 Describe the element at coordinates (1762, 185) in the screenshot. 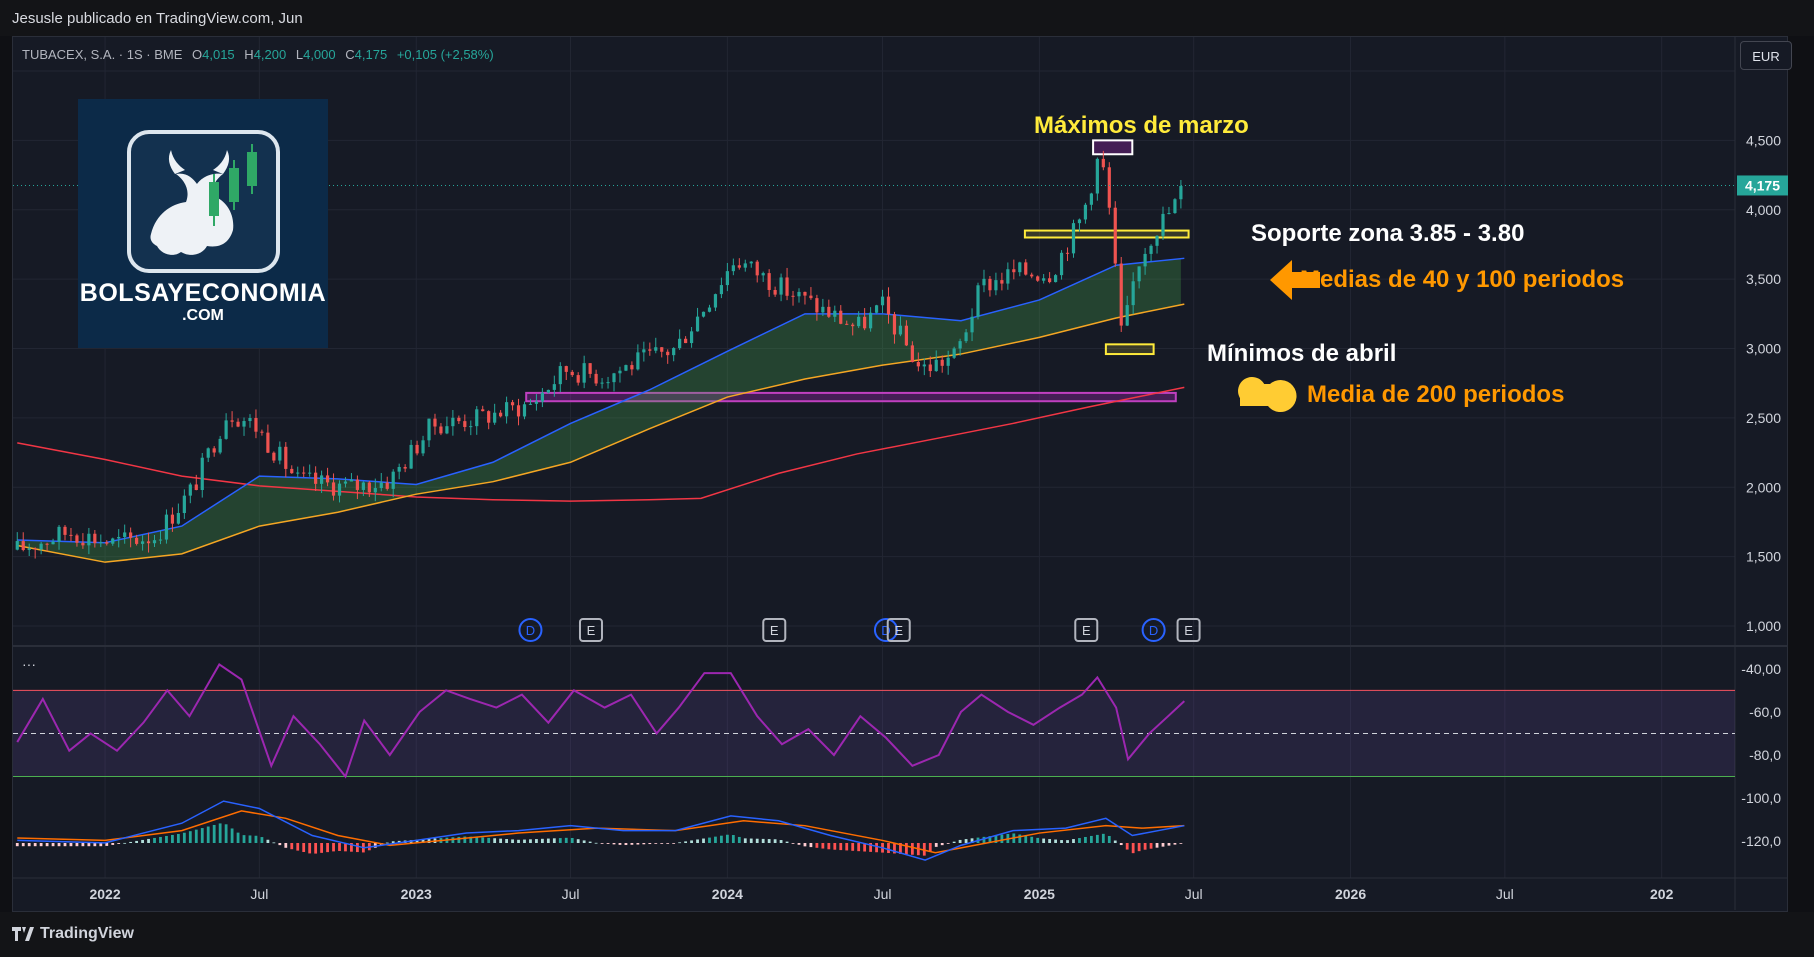

I see `last-price-tag-label: 4,175` at that location.